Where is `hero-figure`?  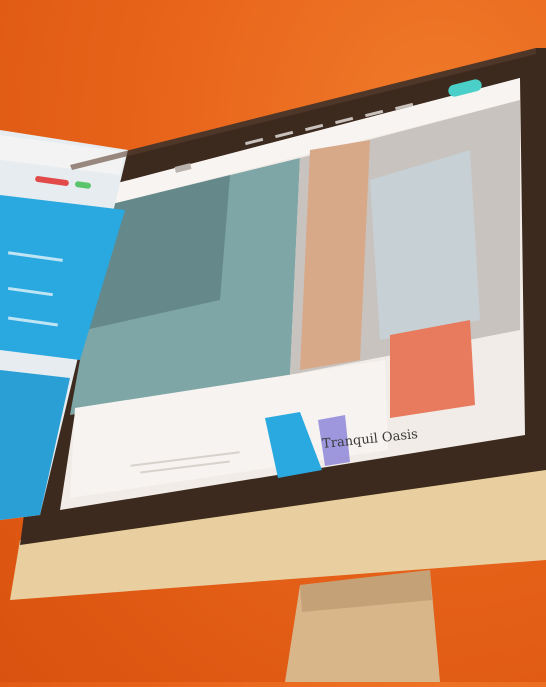
hero-figure is located at coordinates (335, 255).